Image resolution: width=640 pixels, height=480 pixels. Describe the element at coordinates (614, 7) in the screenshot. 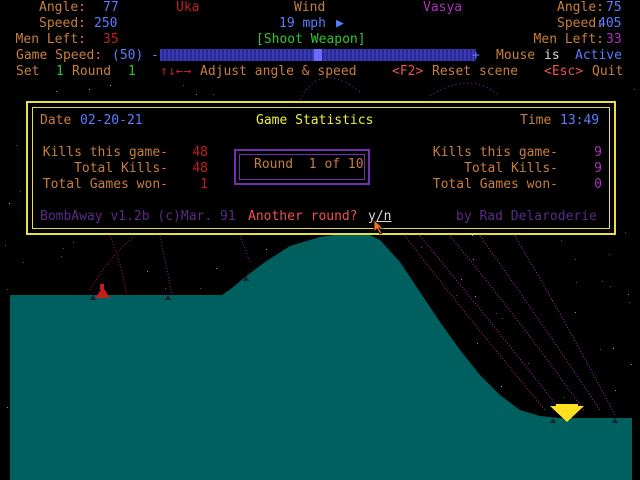

I see `right-angle-value: 75` at that location.